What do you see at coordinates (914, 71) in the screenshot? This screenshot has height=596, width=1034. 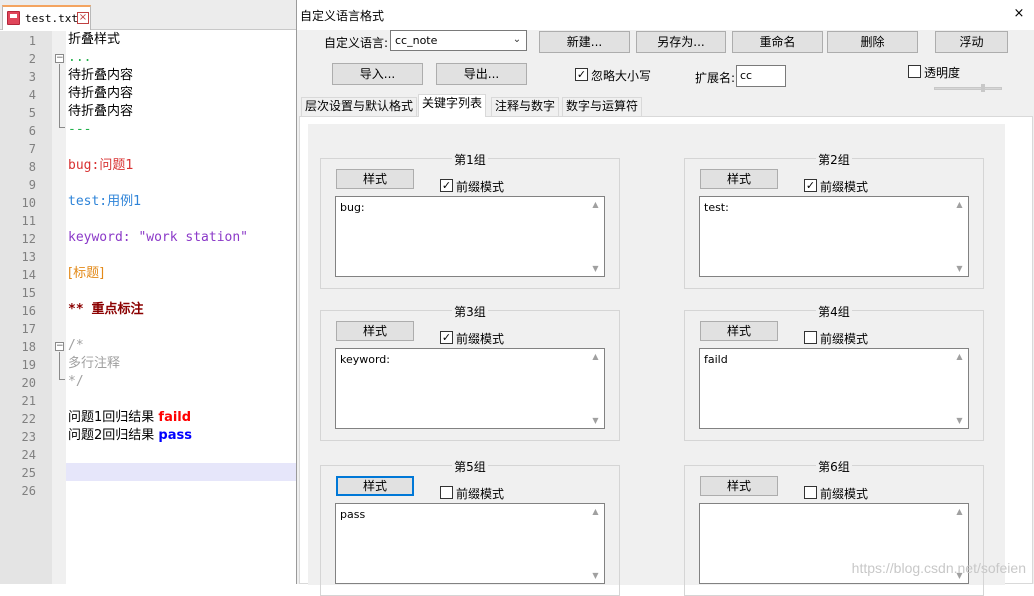 I see `transparency-checkbox` at bounding box center [914, 71].